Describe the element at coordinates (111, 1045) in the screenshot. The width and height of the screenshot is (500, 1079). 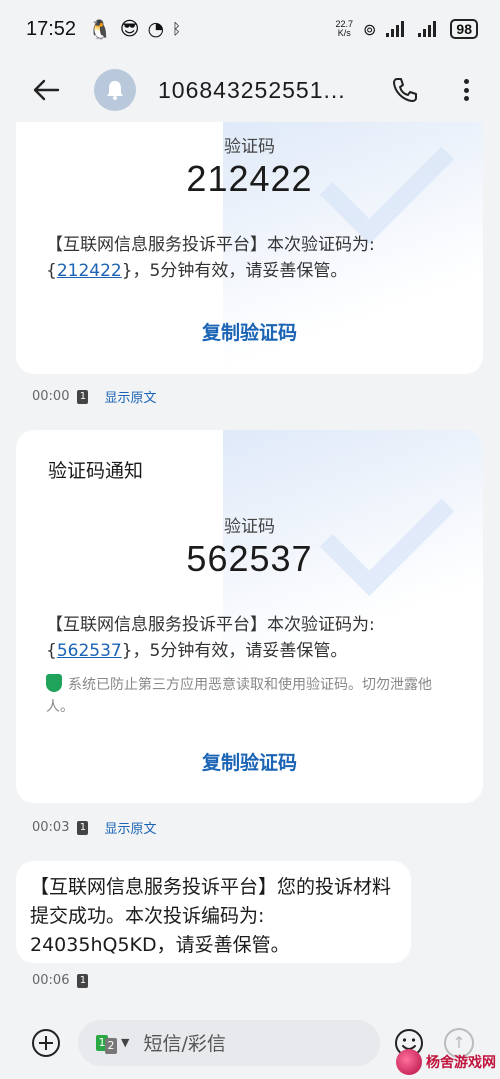
I see `sim-2-badge: 2` at that location.